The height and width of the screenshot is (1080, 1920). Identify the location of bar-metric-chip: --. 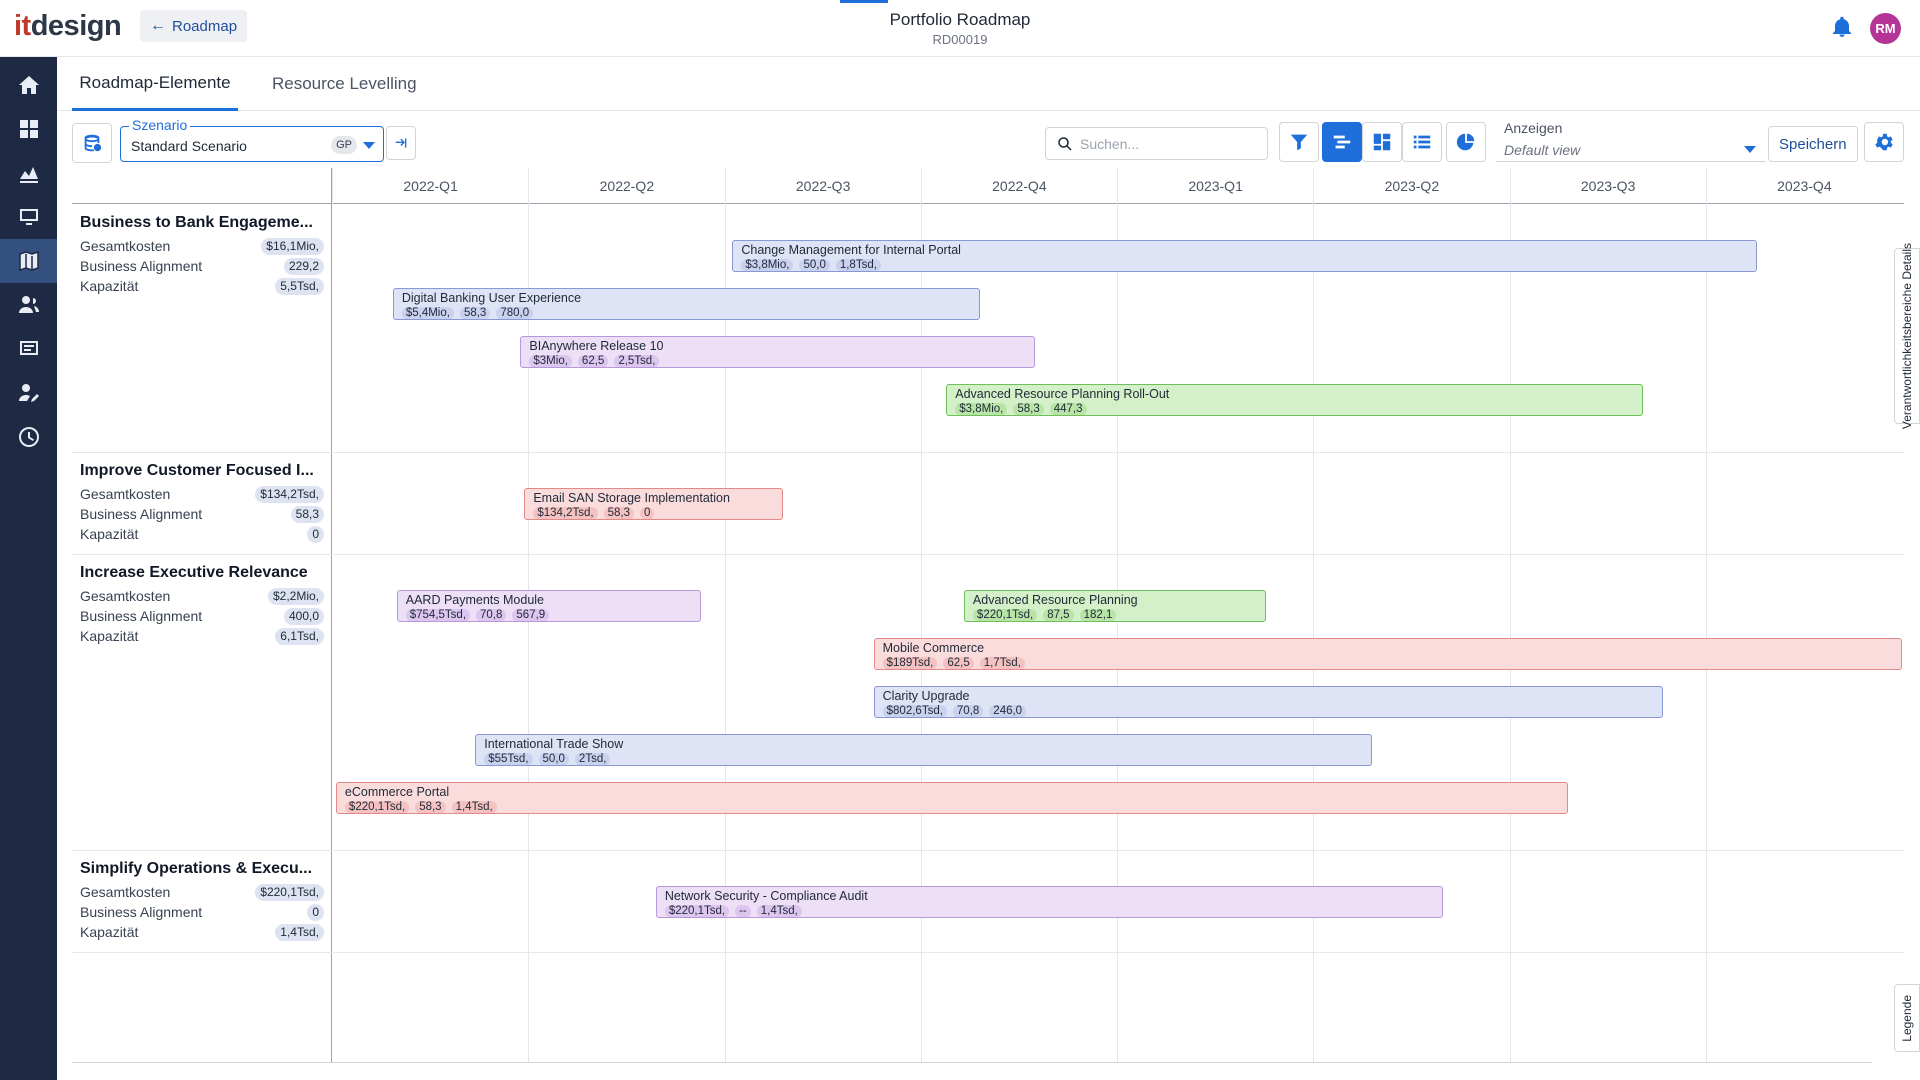
(743, 911).